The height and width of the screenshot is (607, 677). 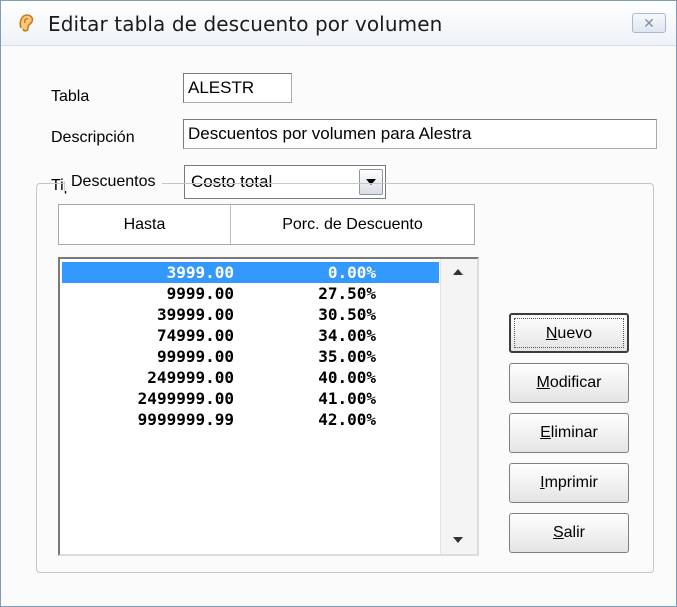 I want to click on hasta-cell: 9999999.99, so click(x=185, y=419).